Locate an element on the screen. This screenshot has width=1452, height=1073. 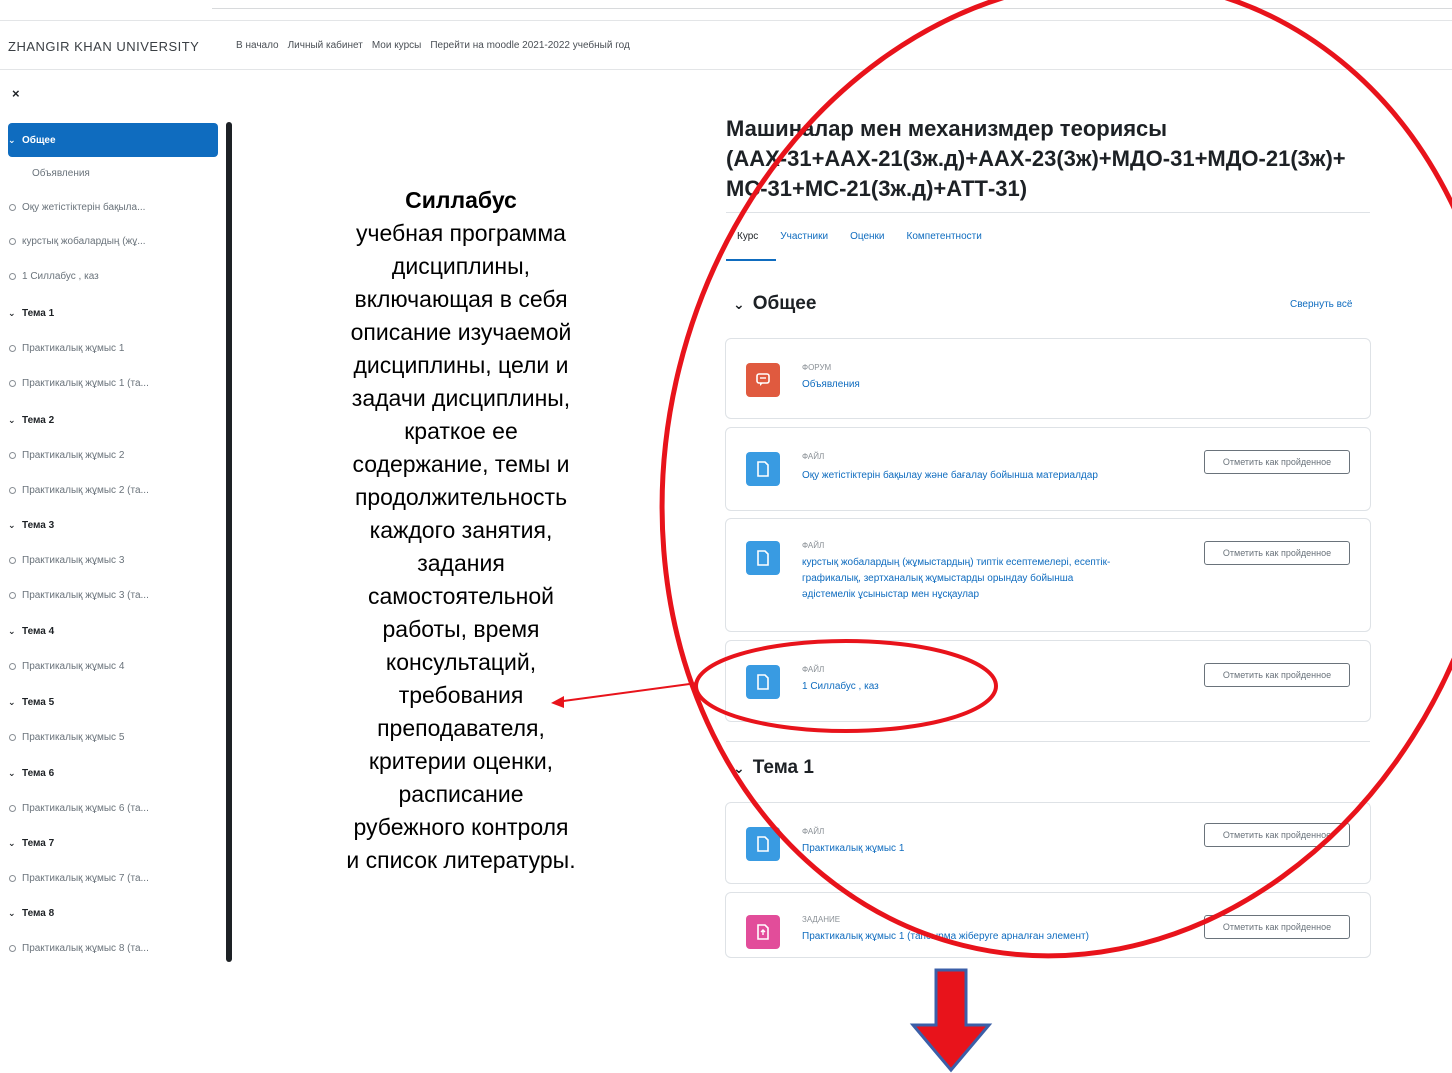
annotation-line: дисциплины, is located at coordinates (461, 266).